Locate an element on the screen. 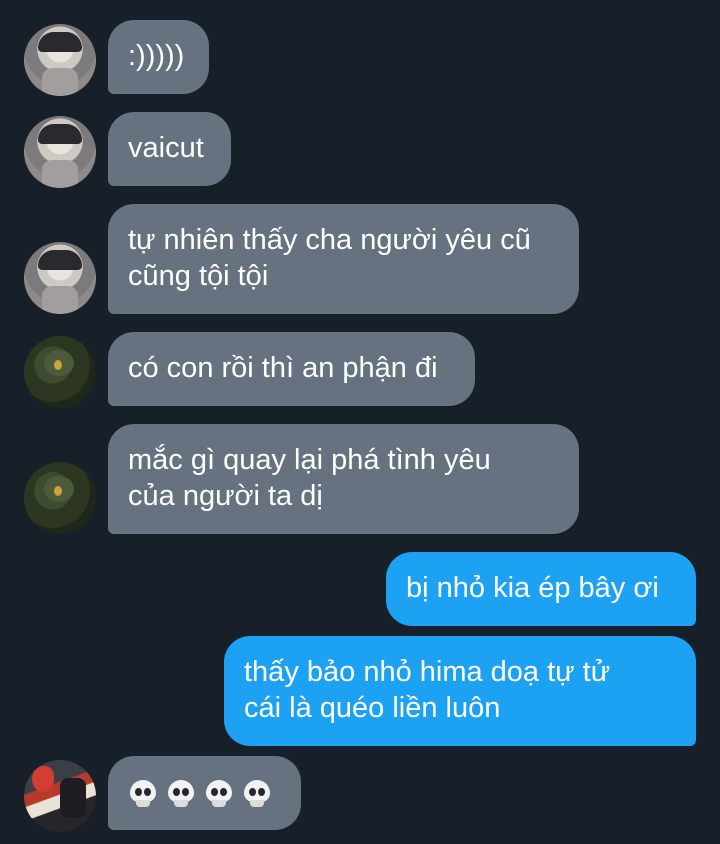  message-bubble-received: :))))) is located at coordinates (158, 57).